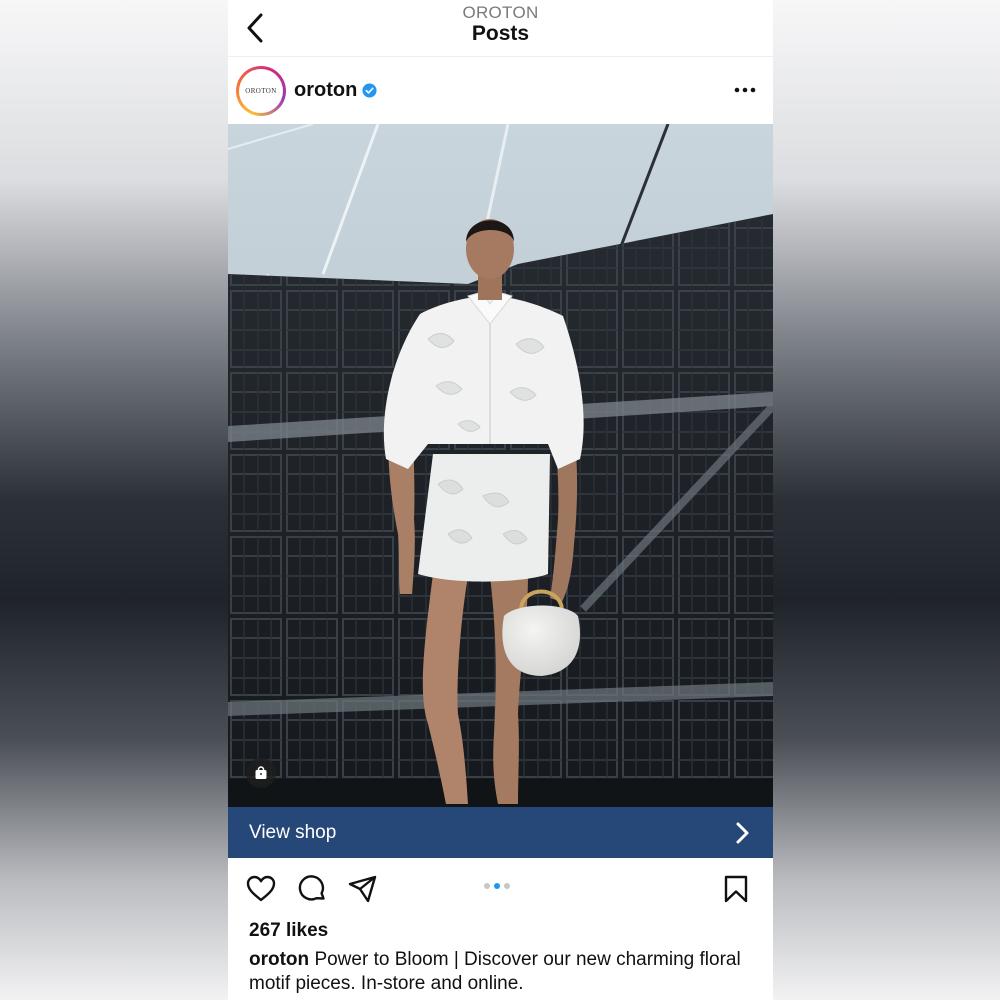 This screenshot has height=1000, width=1000. I want to click on avatar: OROTON, so click(261, 91).